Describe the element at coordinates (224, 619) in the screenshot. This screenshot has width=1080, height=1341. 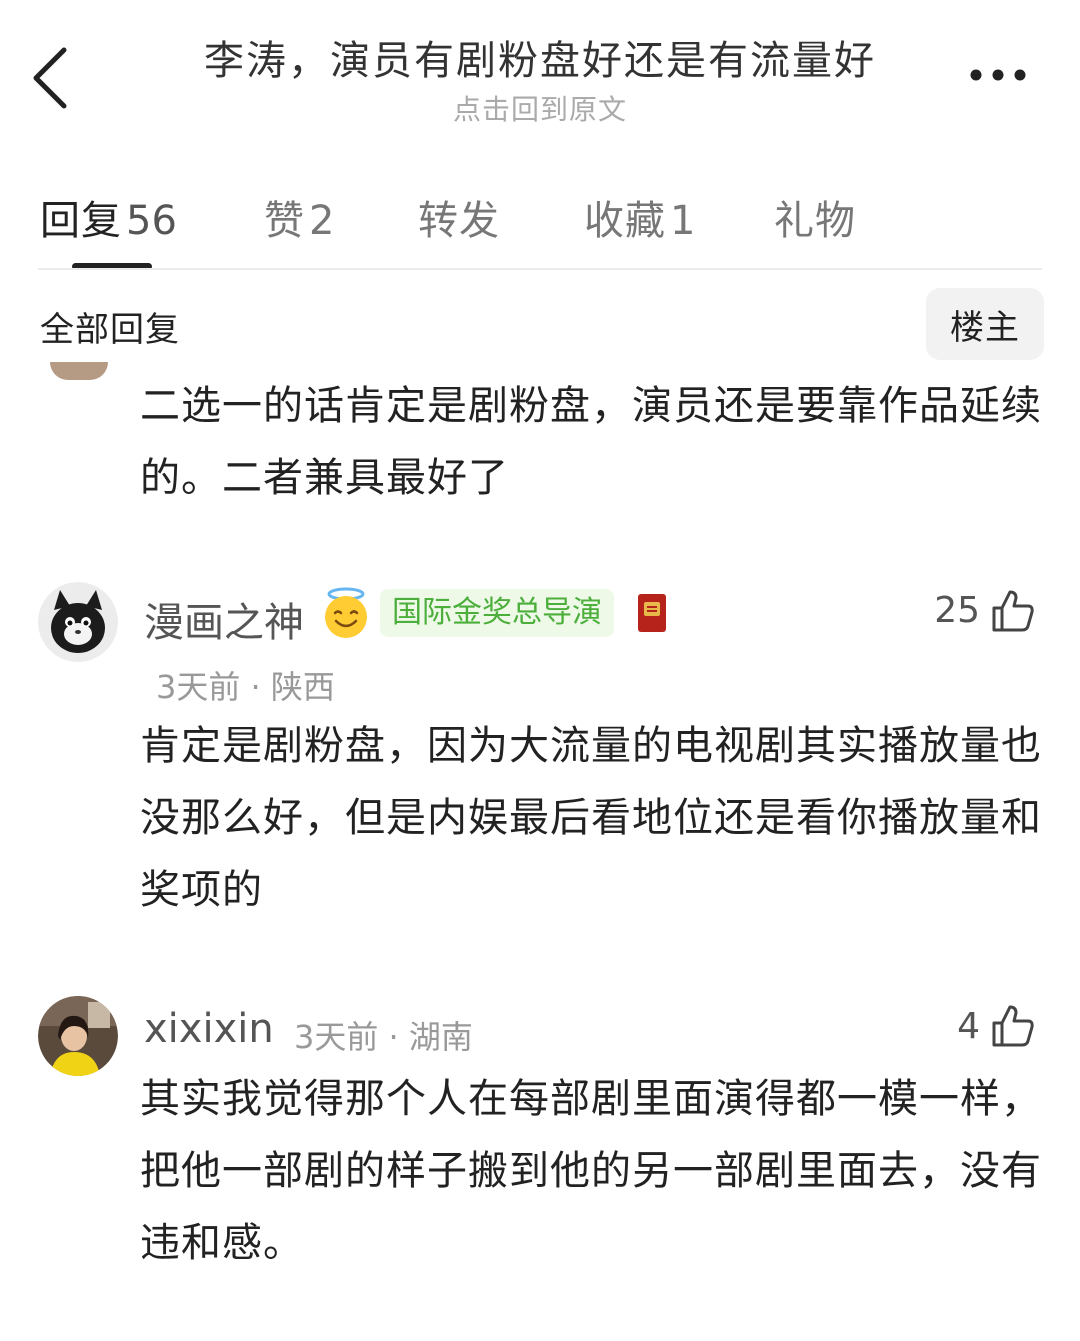
I see `username: 漫画之神` at that location.